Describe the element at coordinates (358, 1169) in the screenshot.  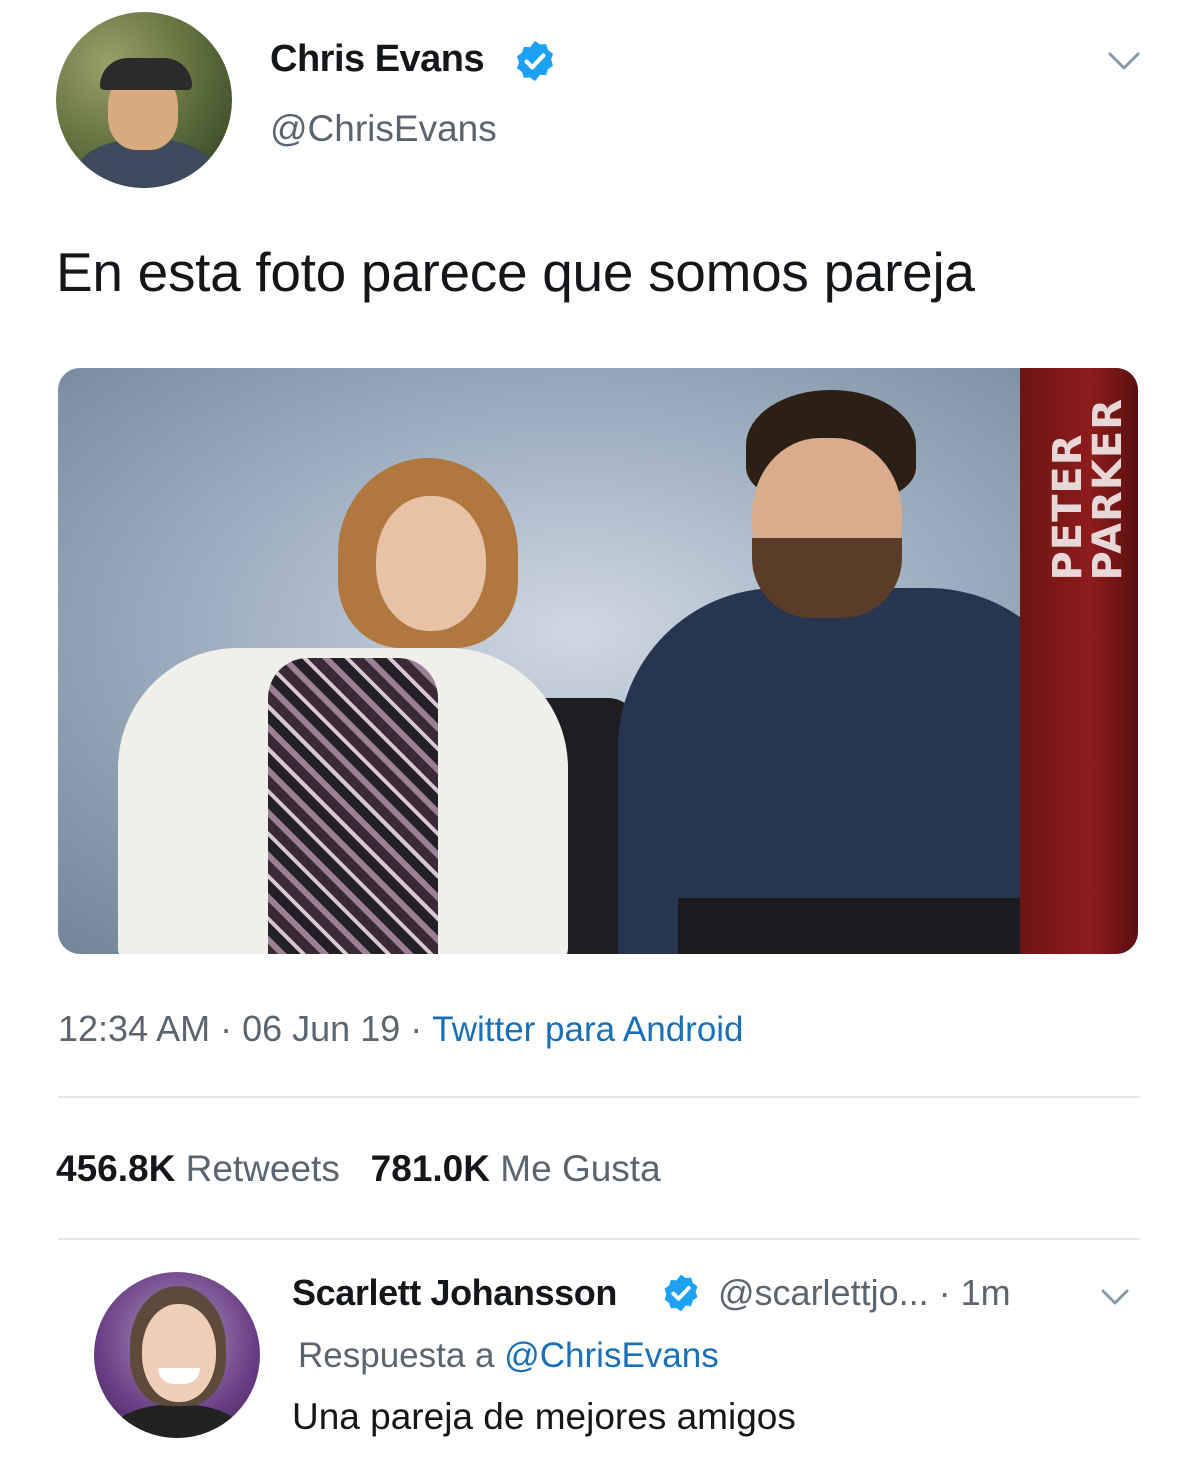
I see `tweet-stats: 456.8K Retweets 781.0K Me Gusta` at that location.